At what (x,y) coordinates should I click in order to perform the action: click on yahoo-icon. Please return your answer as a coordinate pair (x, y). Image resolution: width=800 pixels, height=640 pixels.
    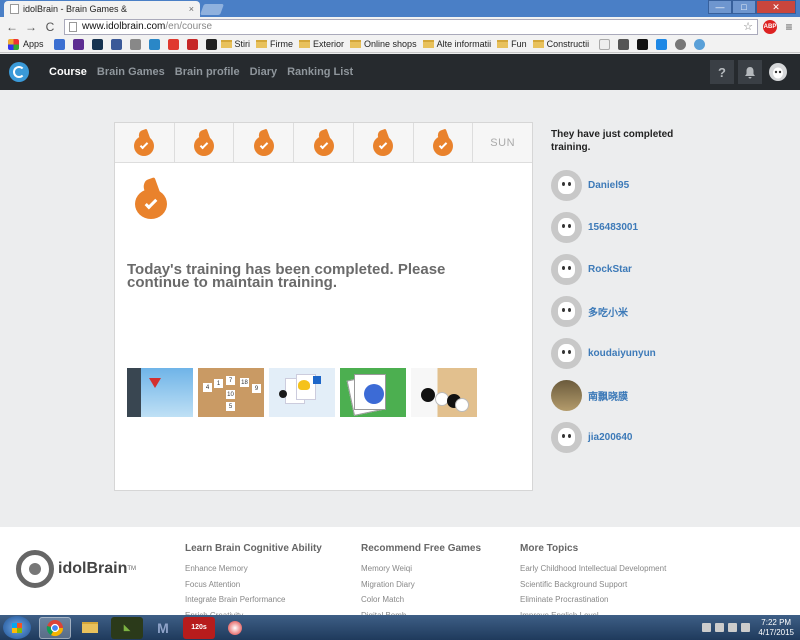
    Looking at the image, I should click on (78, 44).